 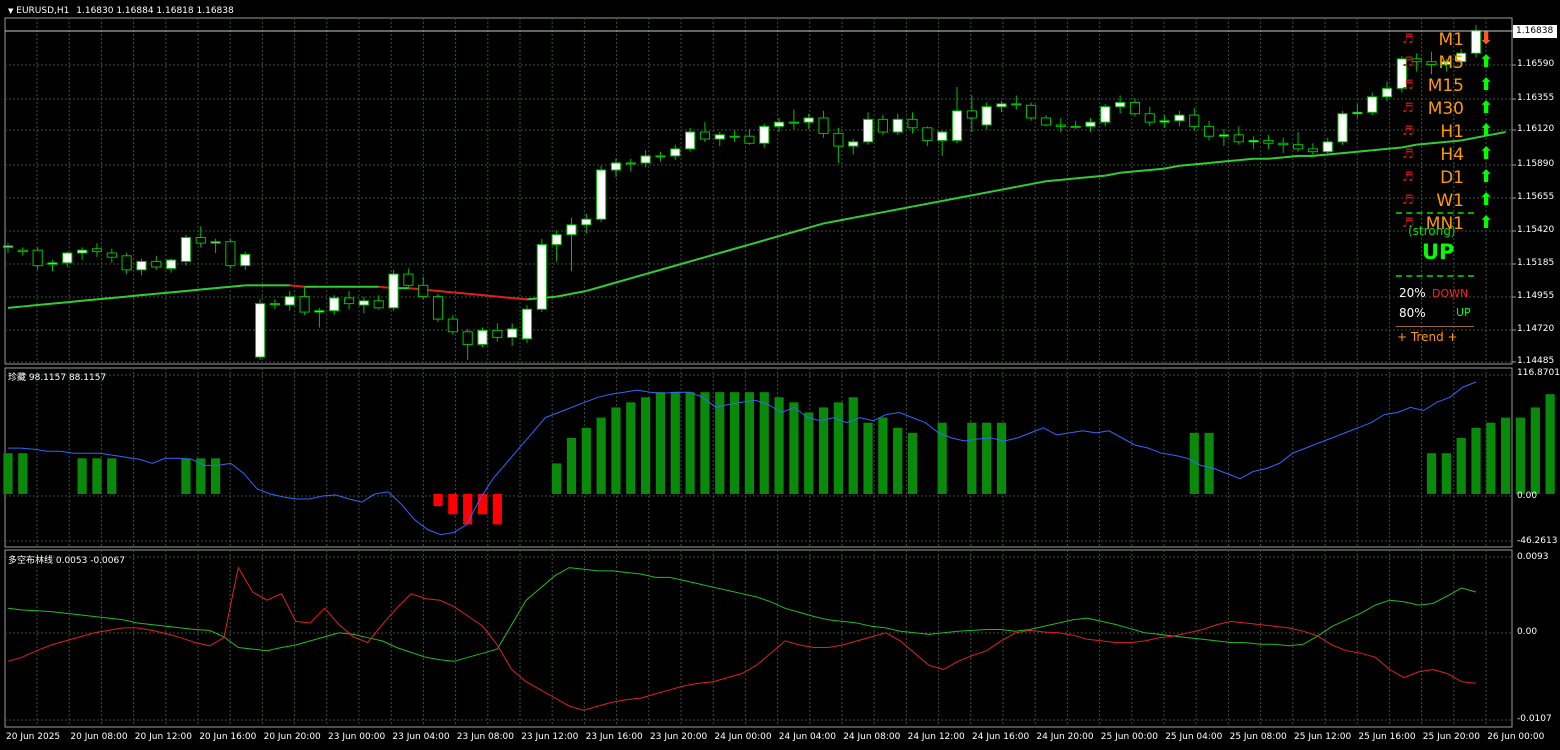 I want to click on timeframe-label: M5, so click(x=1451, y=63).